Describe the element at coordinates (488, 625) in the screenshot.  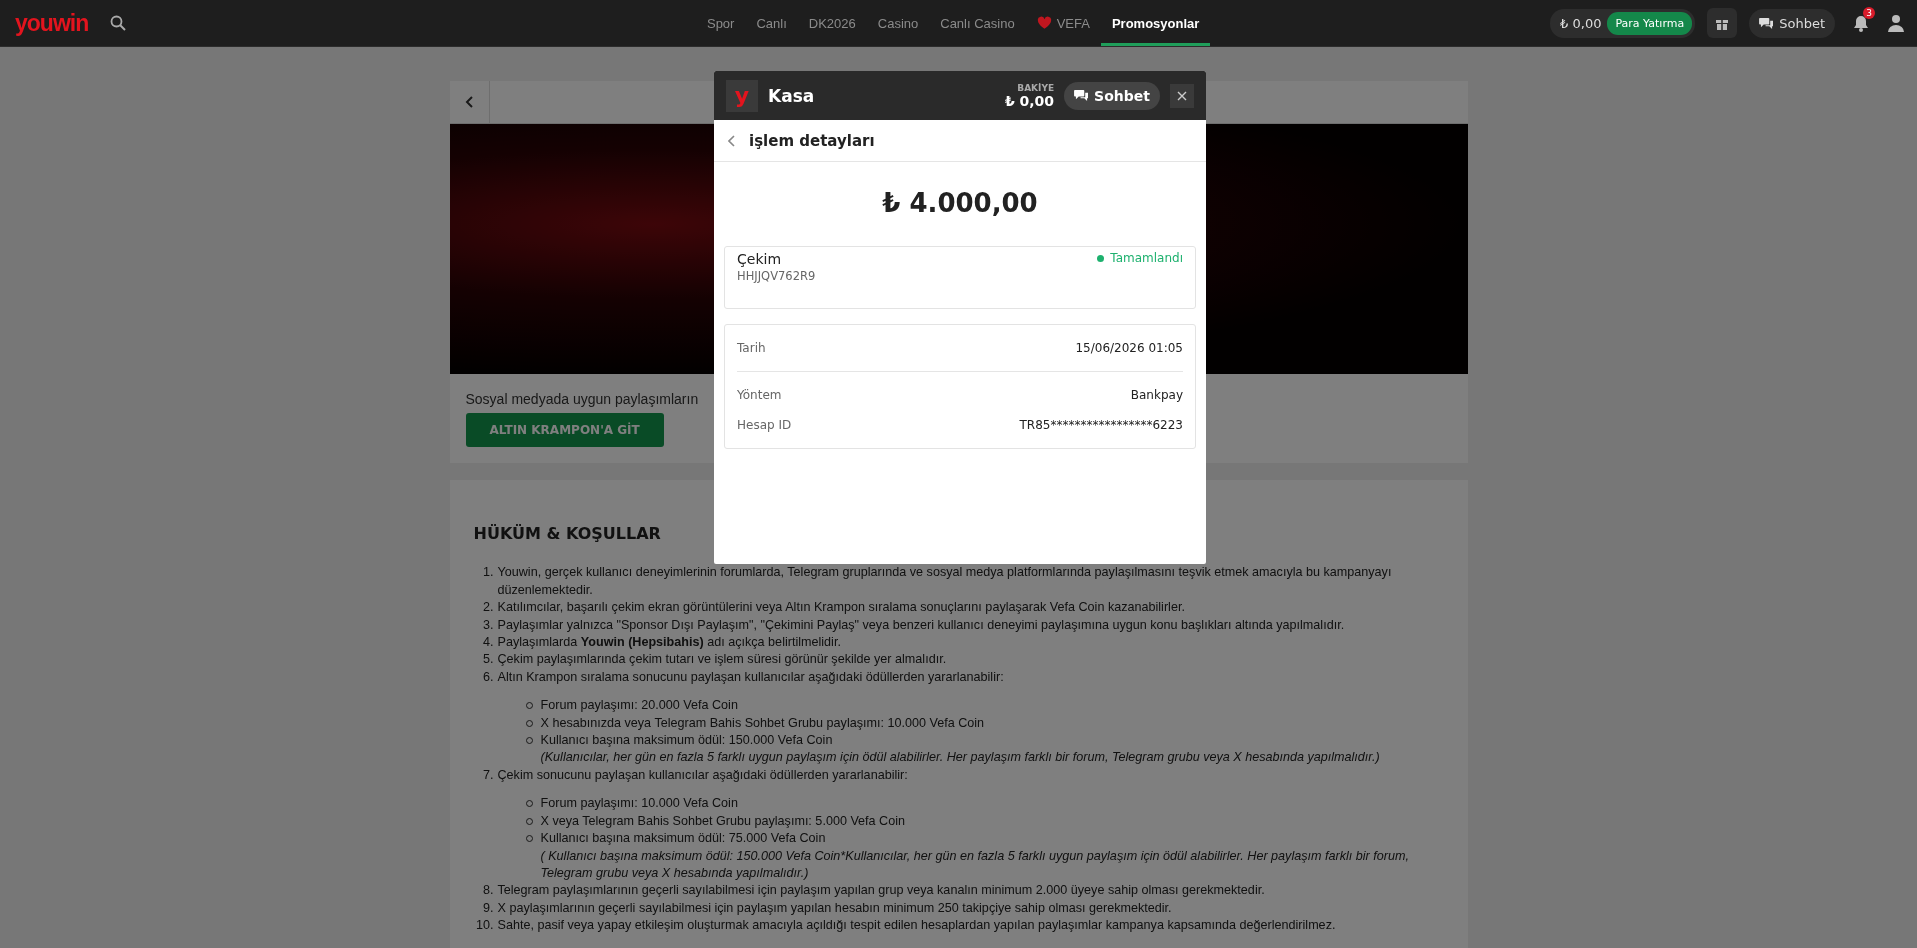
I see `list-number: 3.` at that location.